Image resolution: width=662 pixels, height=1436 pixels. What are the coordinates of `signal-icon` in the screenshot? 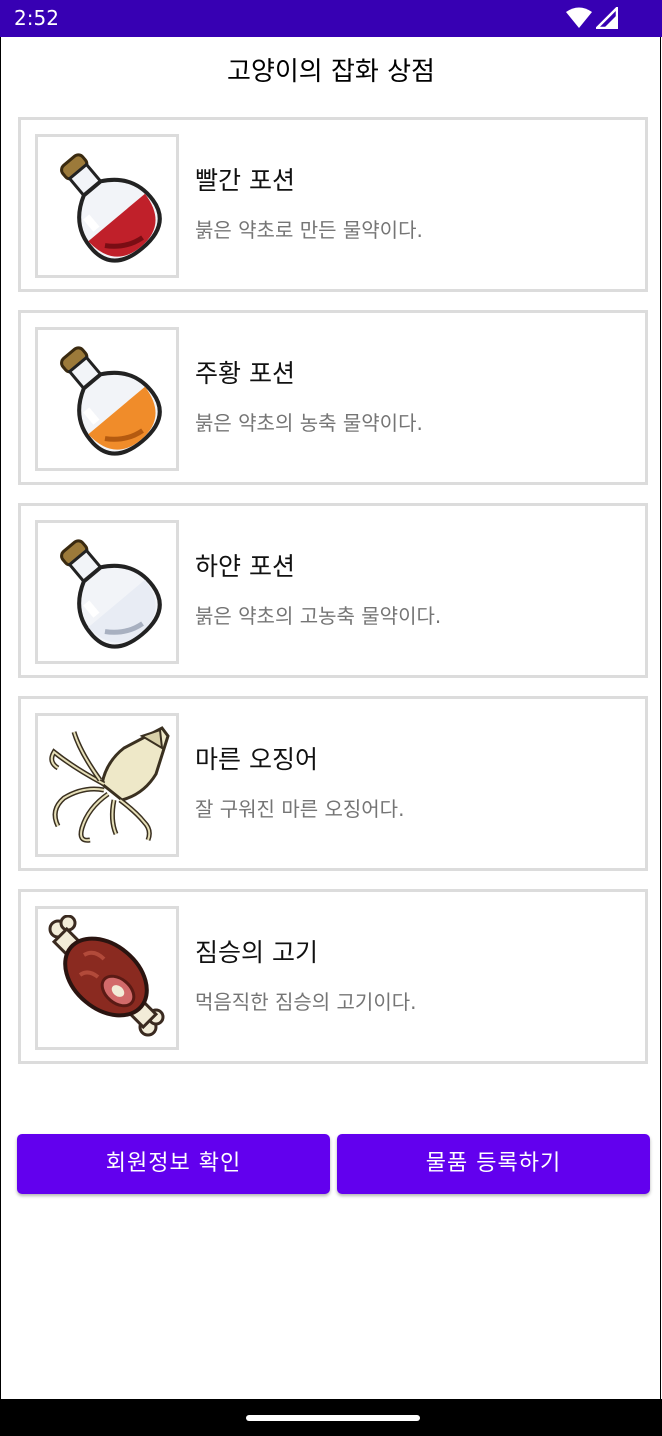 It's located at (607, 18).